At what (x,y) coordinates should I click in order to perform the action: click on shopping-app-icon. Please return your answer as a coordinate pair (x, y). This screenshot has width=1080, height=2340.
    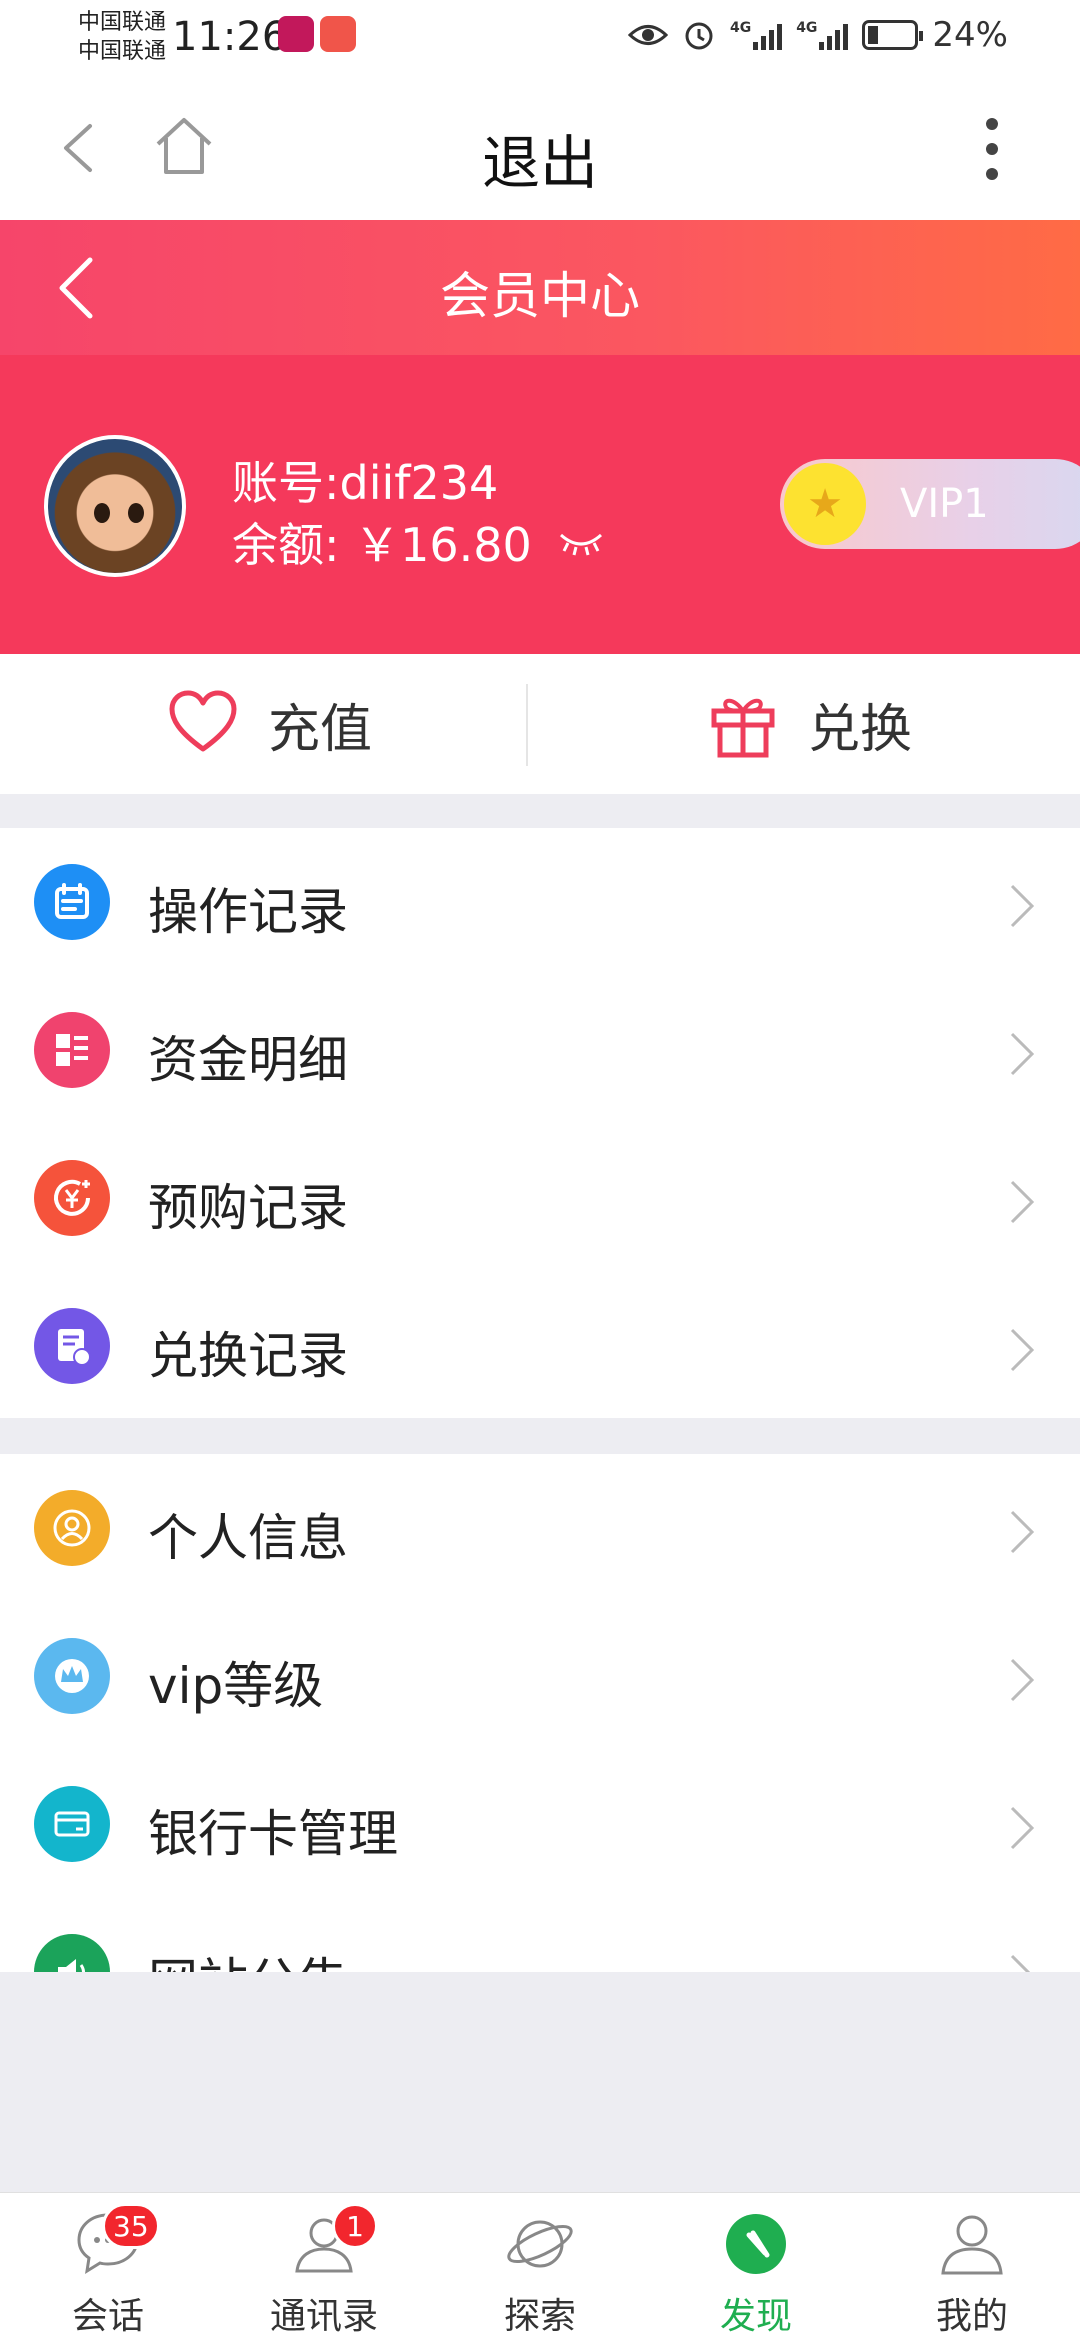
    Looking at the image, I should click on (338, 34).